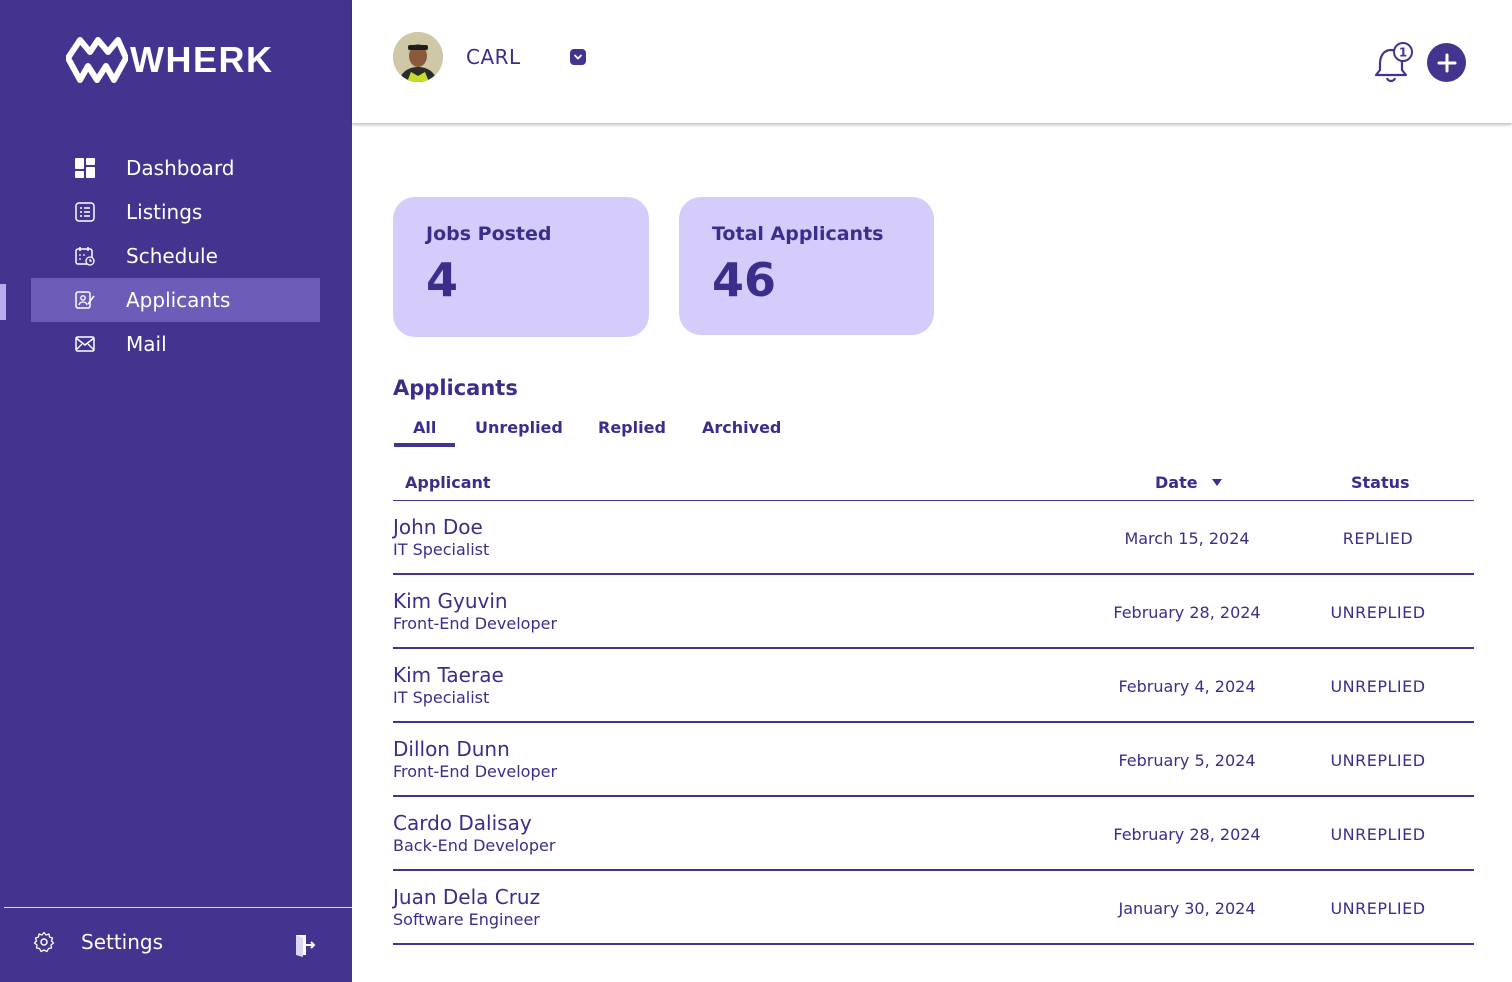 The height and width of the screenshot is (982, 1512). What do you see at coordinates (85, 256) in the screenshot?
I see `calendar-icon` at bounding box center [85, 256].